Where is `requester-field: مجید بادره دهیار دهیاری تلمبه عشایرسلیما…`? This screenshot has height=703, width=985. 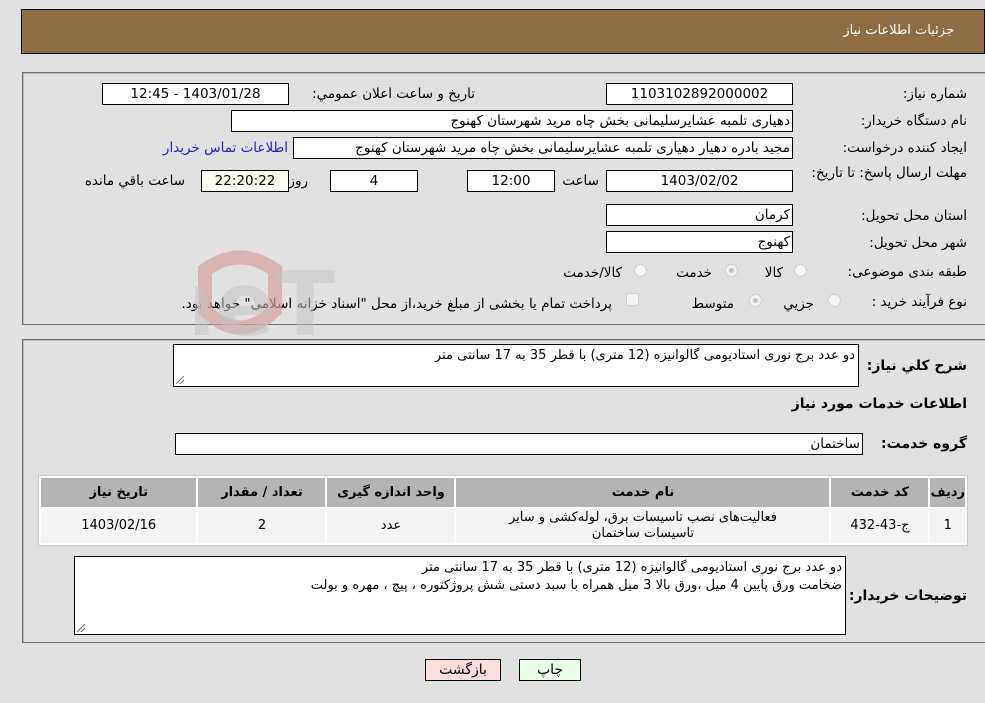 requester-field: مجید بادره دهیار دهیاری تلمبه عشایرسلیما… is located at coordinates (543, 148).